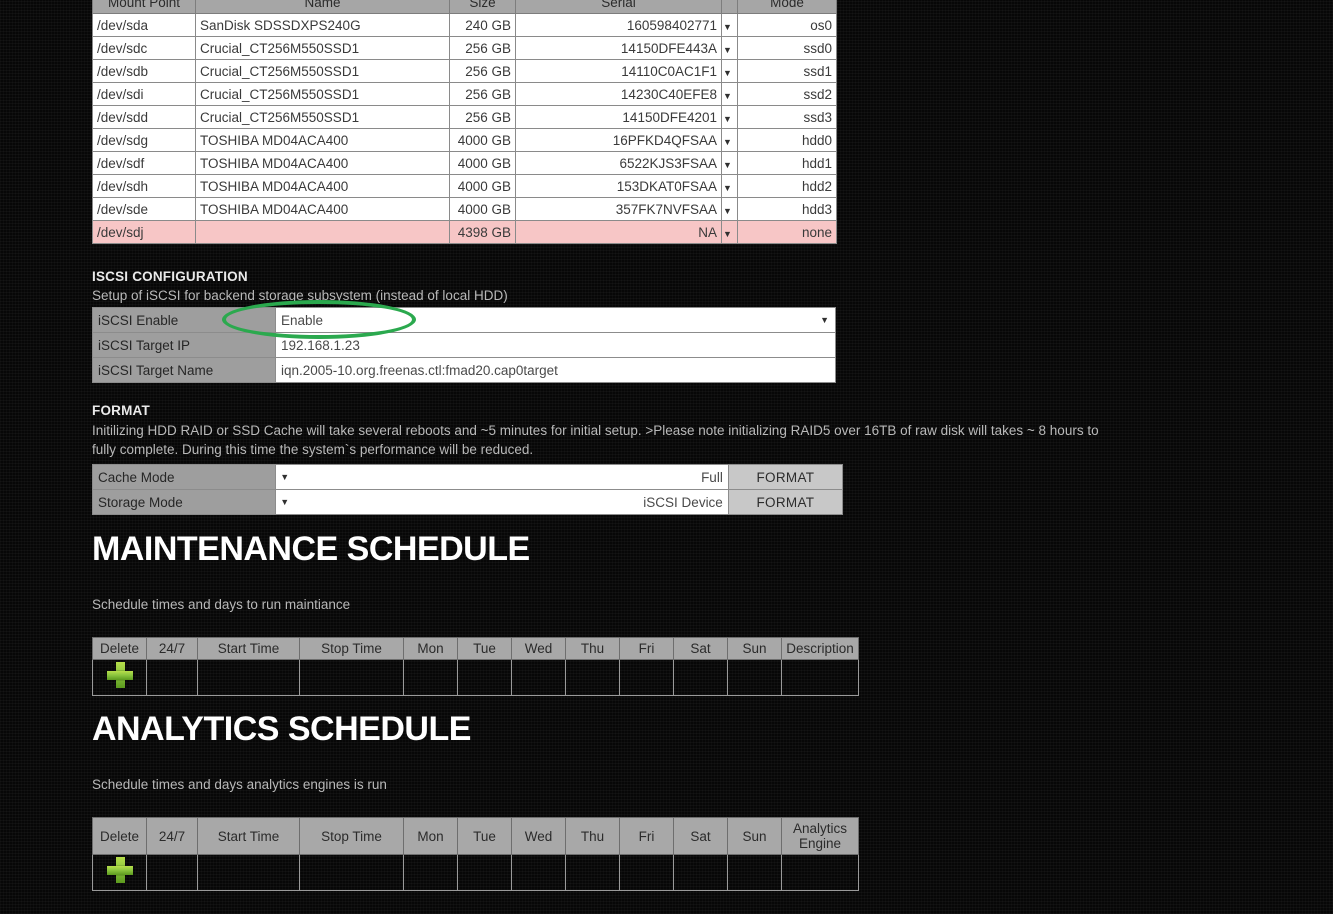  Describe the element at coordinates (502, 477) in the screenshot. I see `cache-mode-select: ▼ Full` at that location.